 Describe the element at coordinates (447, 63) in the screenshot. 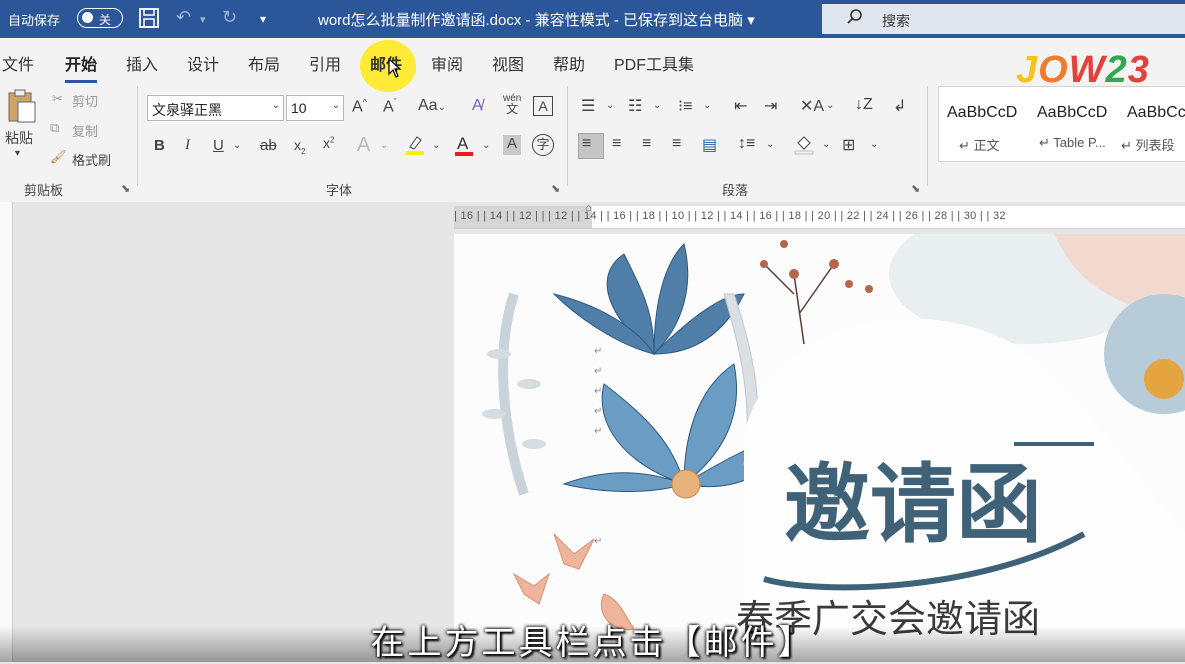

I see `tab-review: 审阅` at that location.